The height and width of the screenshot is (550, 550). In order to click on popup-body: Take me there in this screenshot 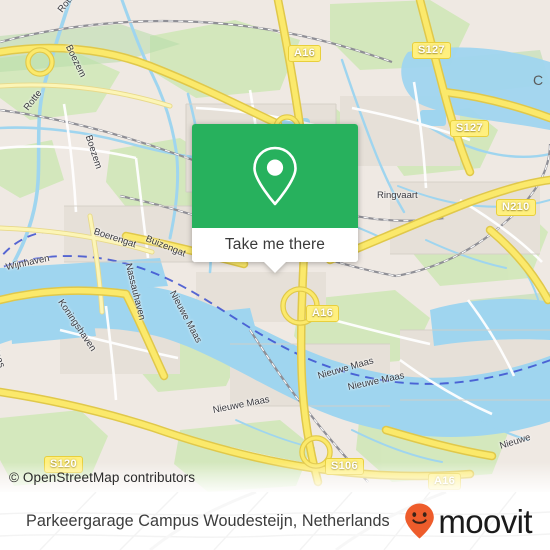, I will do `click(275, 193)`.